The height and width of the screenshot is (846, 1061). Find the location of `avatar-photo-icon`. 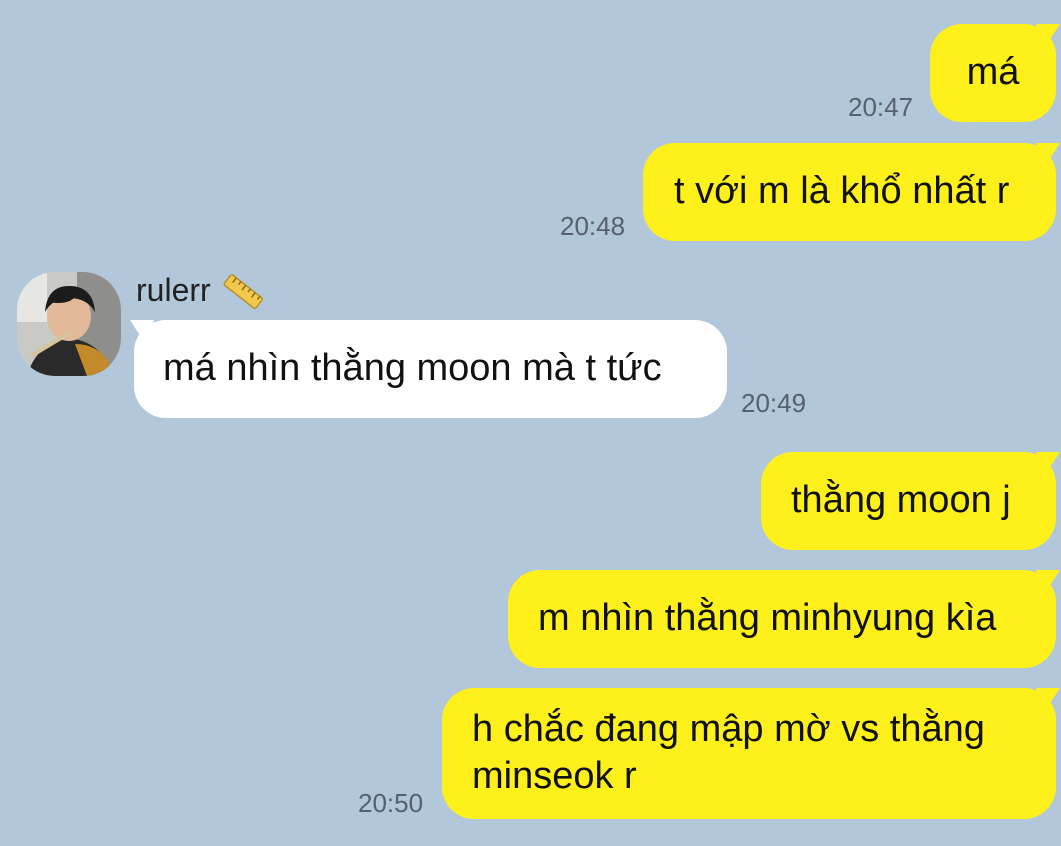

avatar-photo-icon is located at coordinates (69, 324).